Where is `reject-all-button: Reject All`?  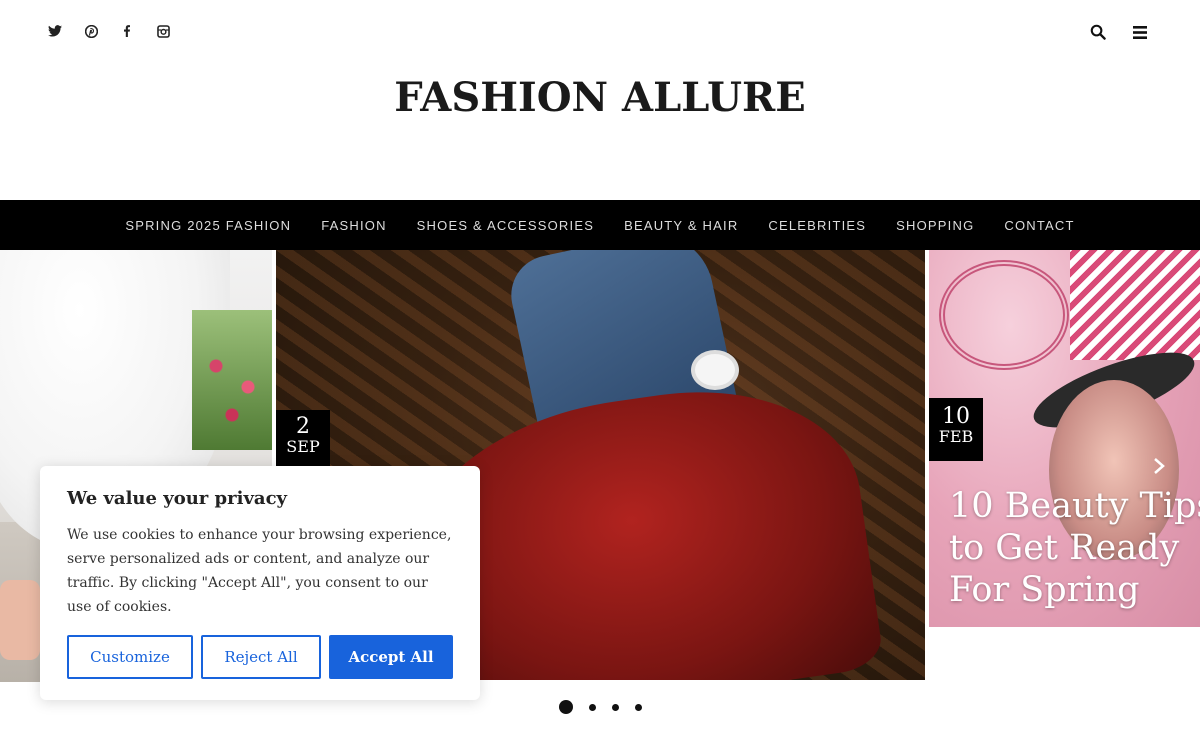
reject-all-button: Reject All is located at coordinates (261, 657).